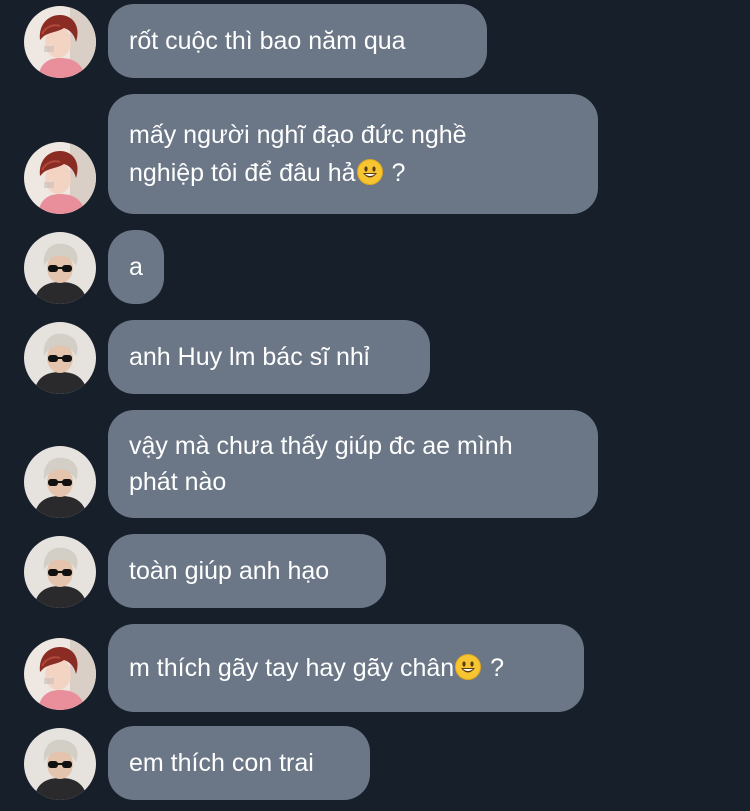 This screenshot has height=811, width=750. Describe the element at coordinates (221, 763) in the screenshot. I see `message-text: em thích con trai` at that location.